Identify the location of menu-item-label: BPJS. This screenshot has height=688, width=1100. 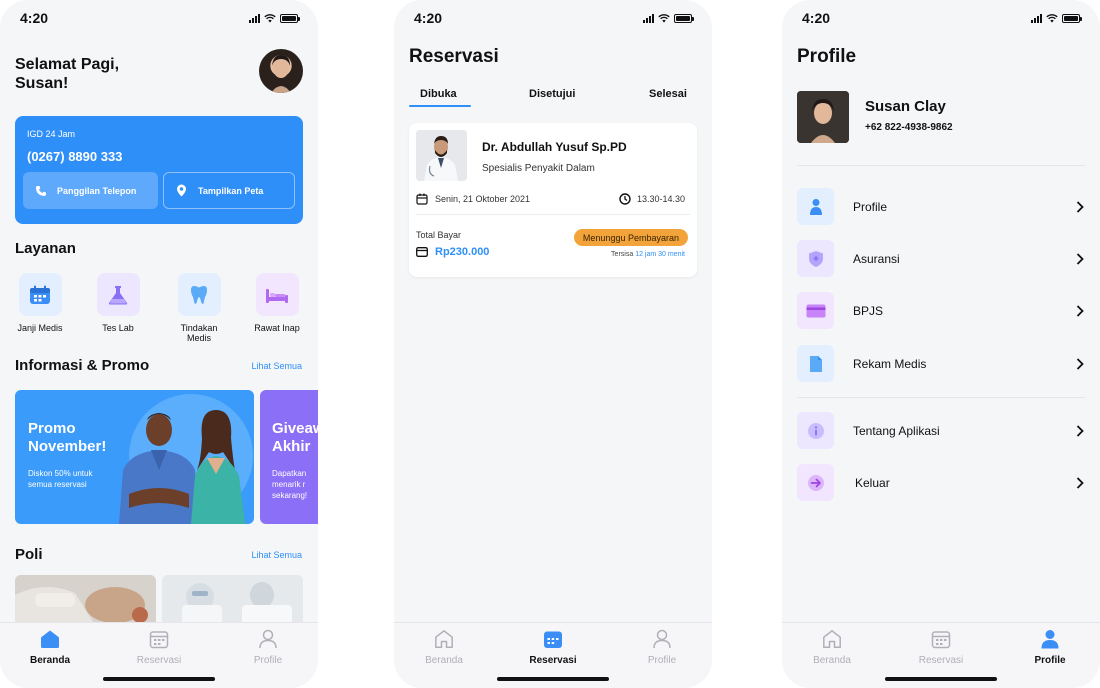
(868, 310).